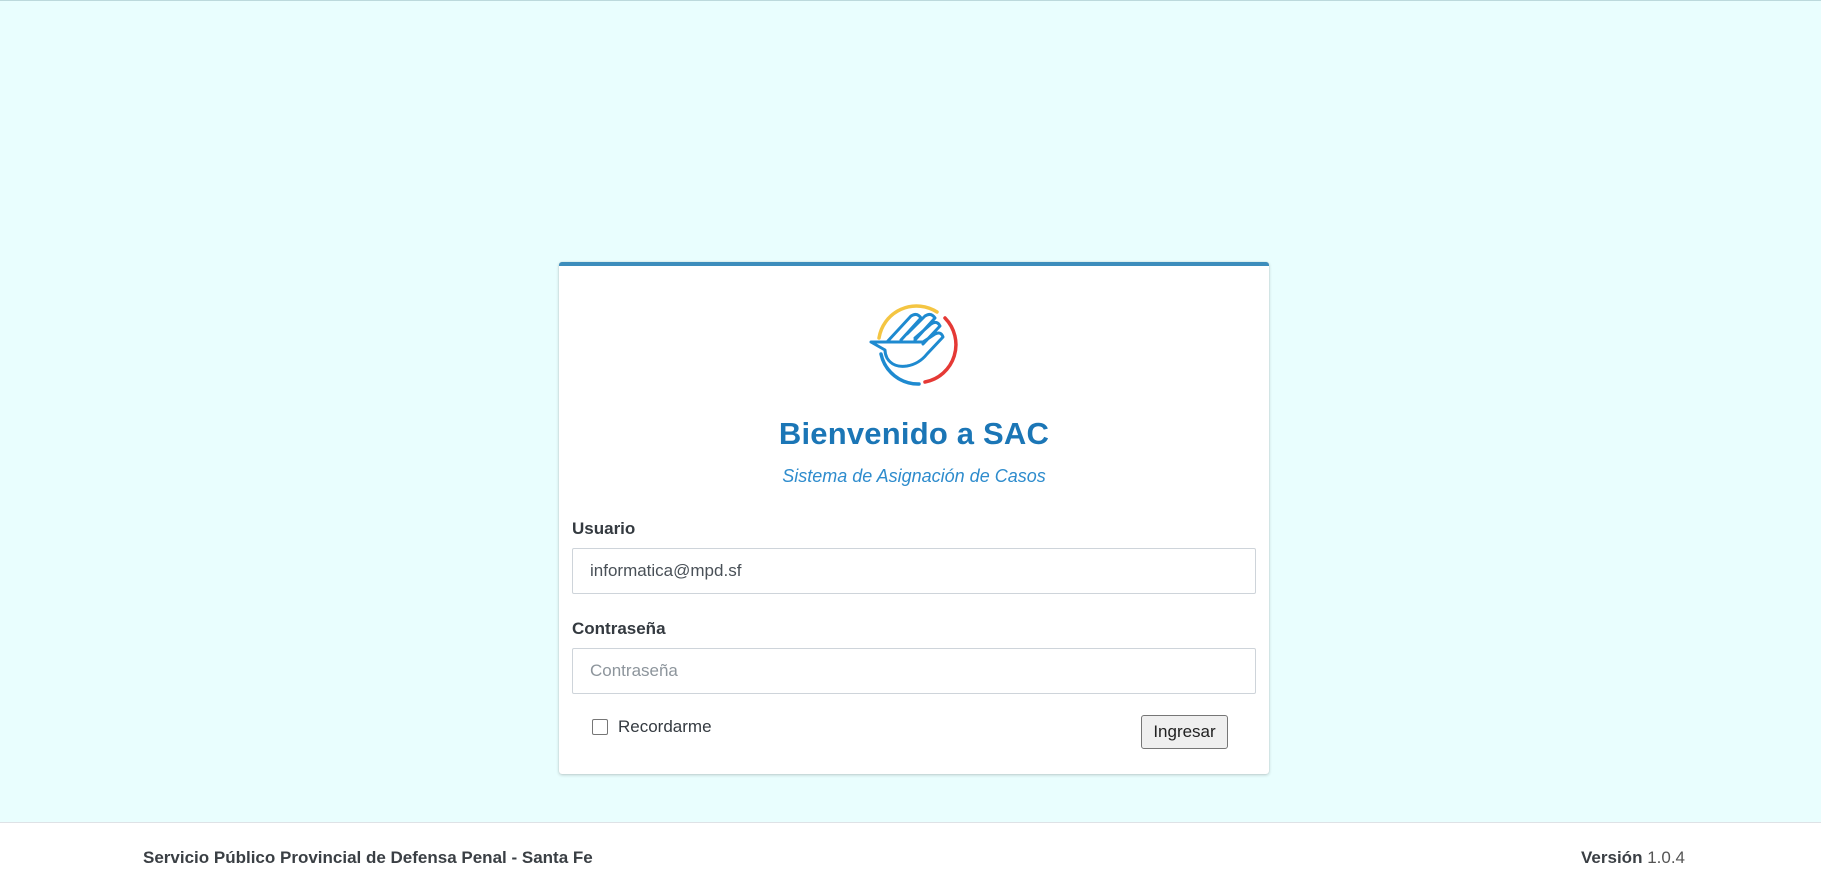  I want to click on page-subtitle: Sistema de Asignación de Casos, so click(914, 476).